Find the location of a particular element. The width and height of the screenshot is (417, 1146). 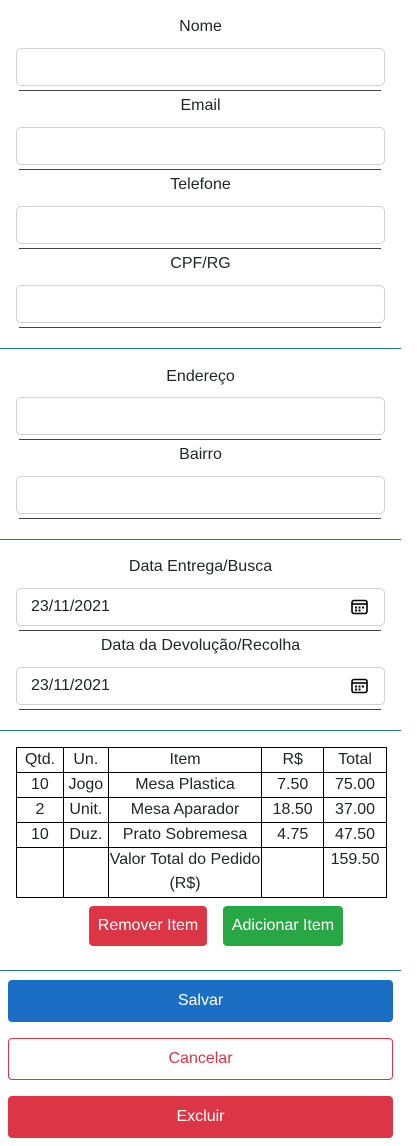

delete-button: Excluir is located at coordinates (200, 1117).